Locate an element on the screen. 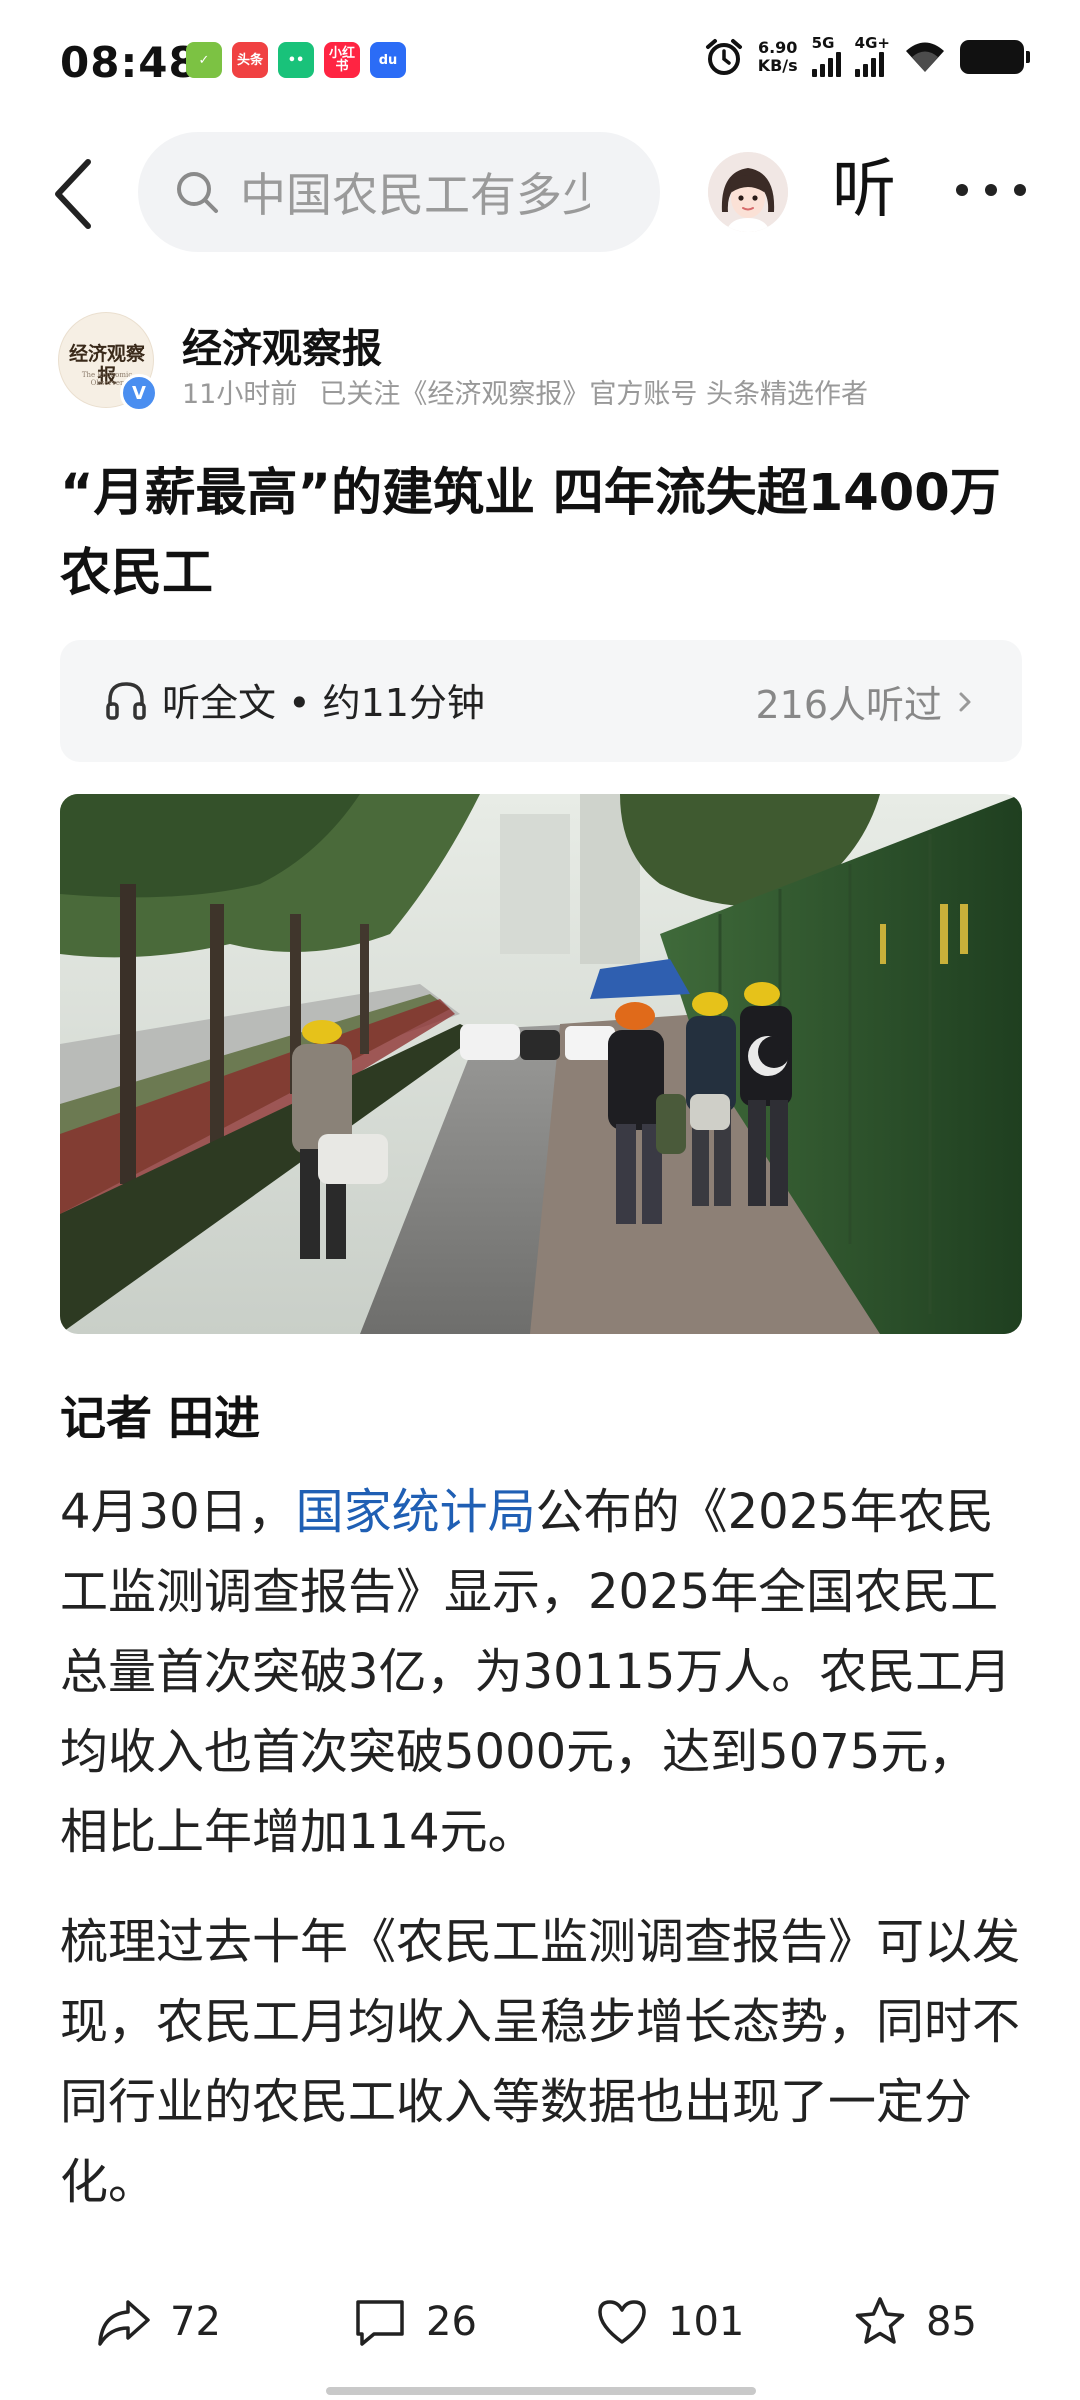 The width and height of the screenshot is (1080, 2400). share-count: 72 is located at coordinates (195, 2322).